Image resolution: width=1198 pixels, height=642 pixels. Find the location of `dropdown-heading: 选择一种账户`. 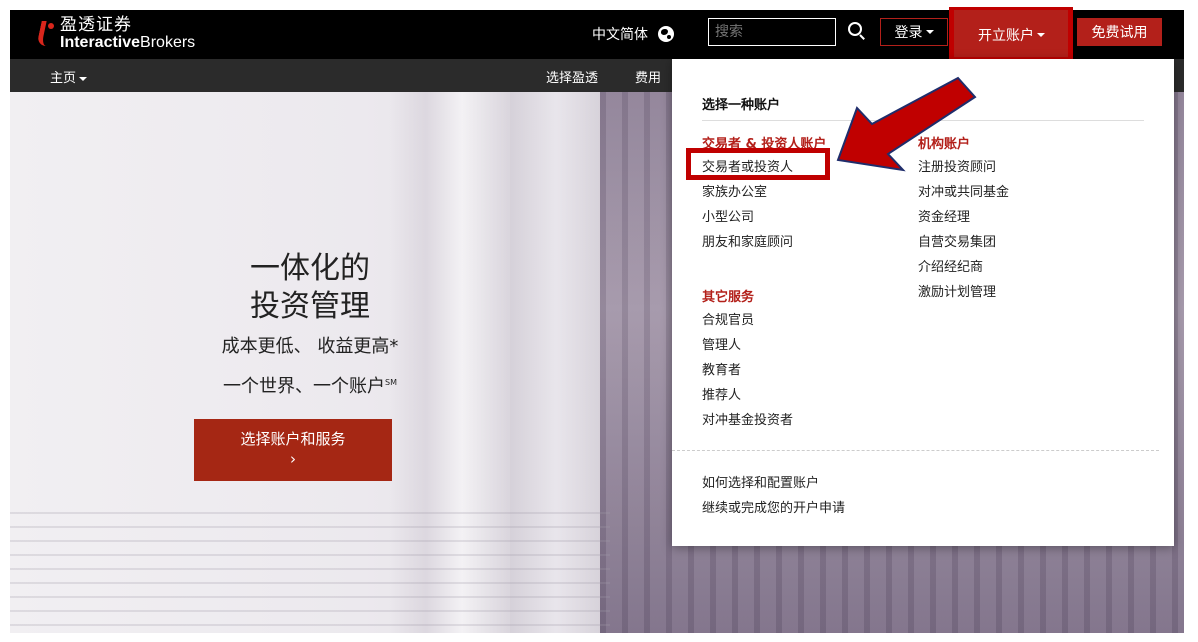

dropdown-heading: 选择一种账户 is located at coordinates (741, 105).